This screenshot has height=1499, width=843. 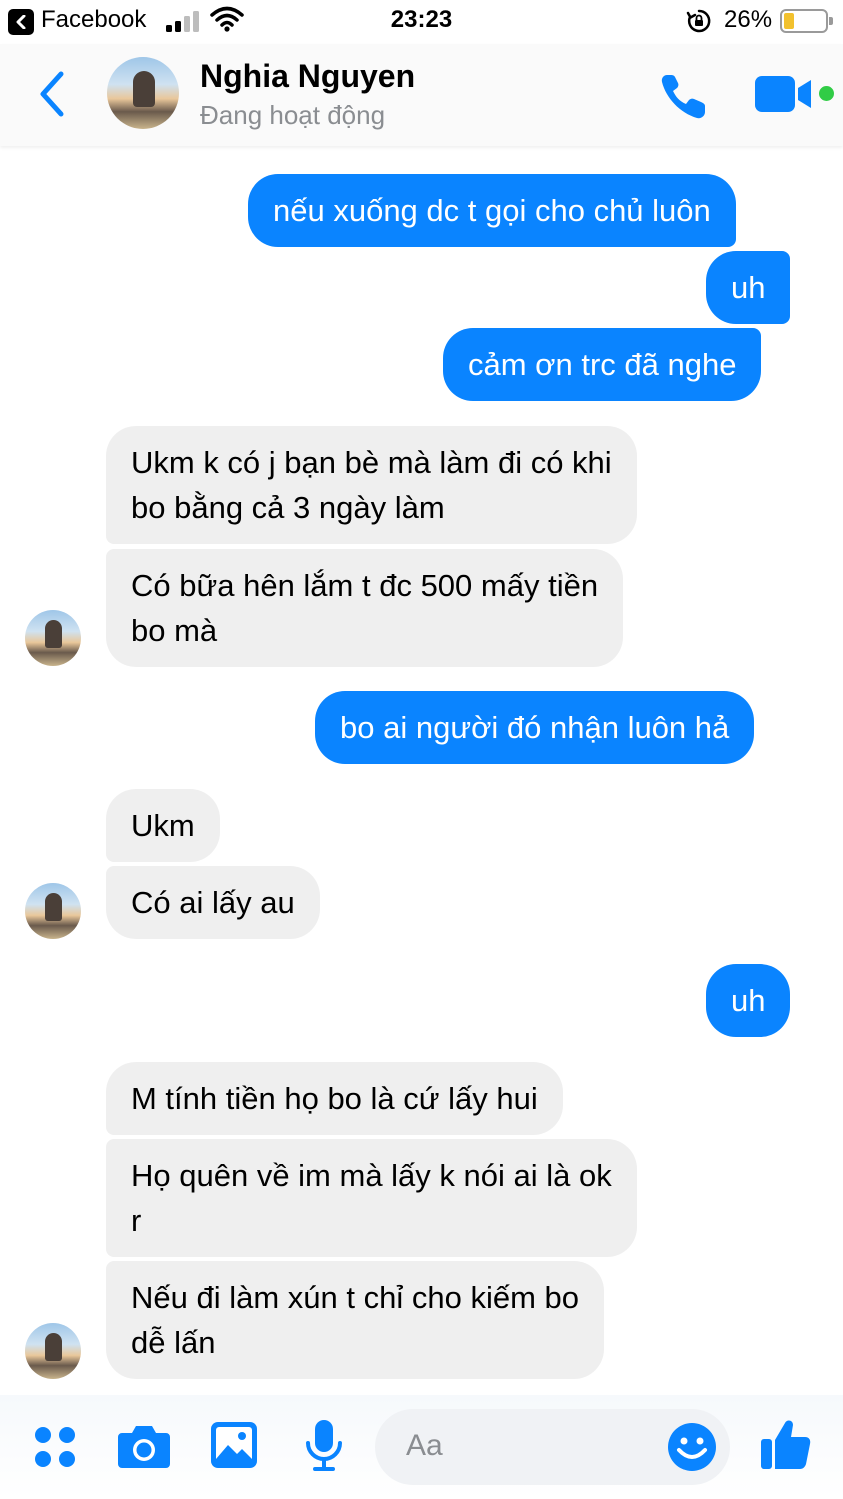 I want to click on phone-call-icon, so click(x=684, y=96).